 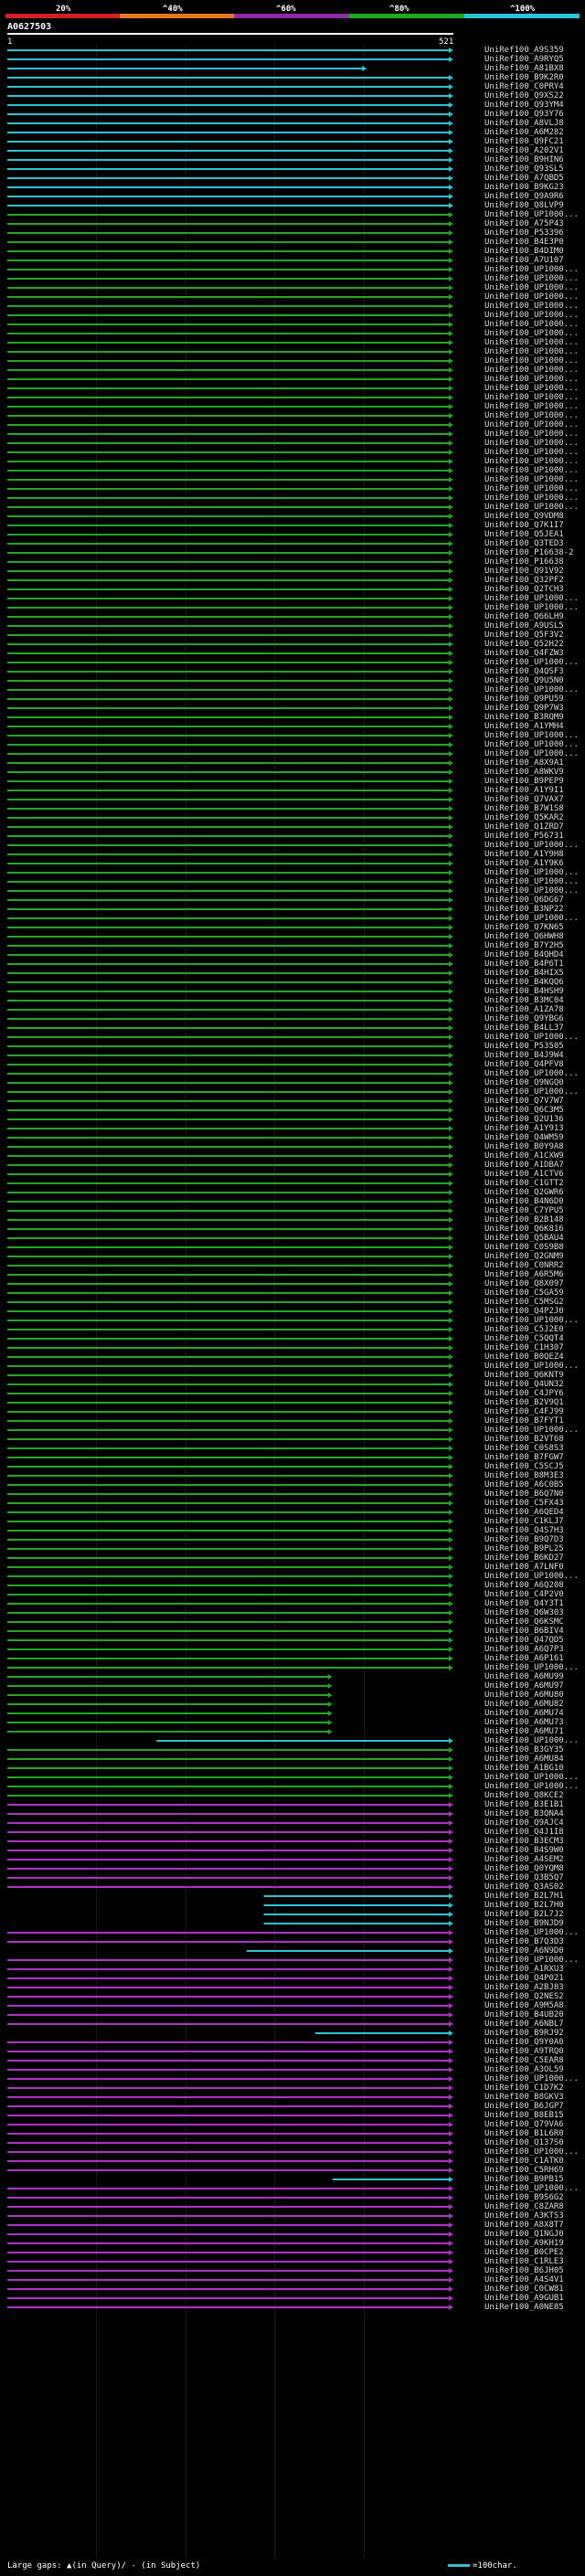 What do you see at coordinates (524, 1832) in the screenshot?
I see `hit-label: UniRef100_Q4J1I8` at bounding box center [524, 1832].